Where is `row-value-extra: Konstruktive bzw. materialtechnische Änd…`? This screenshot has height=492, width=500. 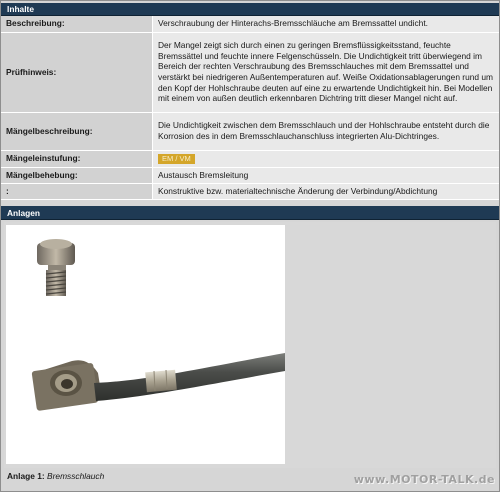
row-value-extra: Konstruktive bzw. materialtechnische Änd… is located at coordinates (325, 191).